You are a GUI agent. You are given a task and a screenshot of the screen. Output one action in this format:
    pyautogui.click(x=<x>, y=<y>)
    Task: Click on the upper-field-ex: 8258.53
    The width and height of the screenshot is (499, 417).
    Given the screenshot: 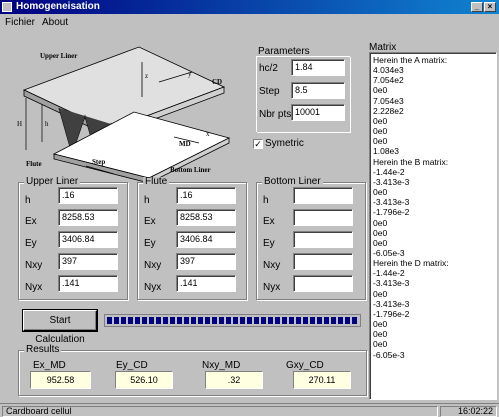 What is the action you would take?
    pyautogui.click(x=88, y=217)
    